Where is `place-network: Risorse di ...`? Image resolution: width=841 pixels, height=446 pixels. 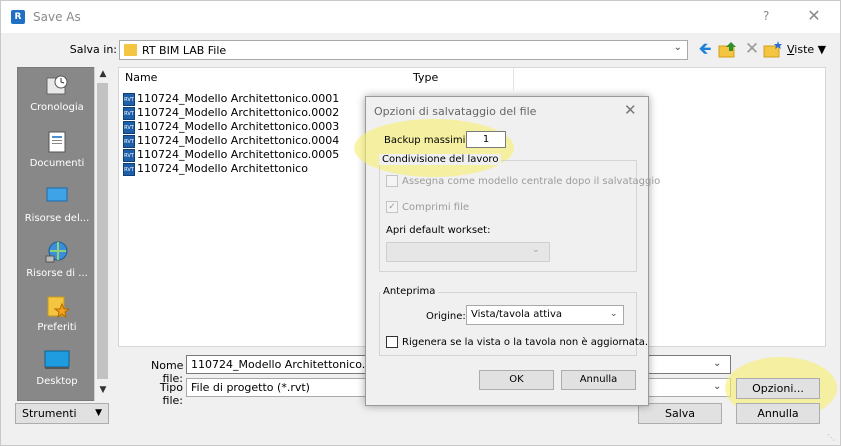
place-network: Risorse di ... is located at coordinates (57, 259).